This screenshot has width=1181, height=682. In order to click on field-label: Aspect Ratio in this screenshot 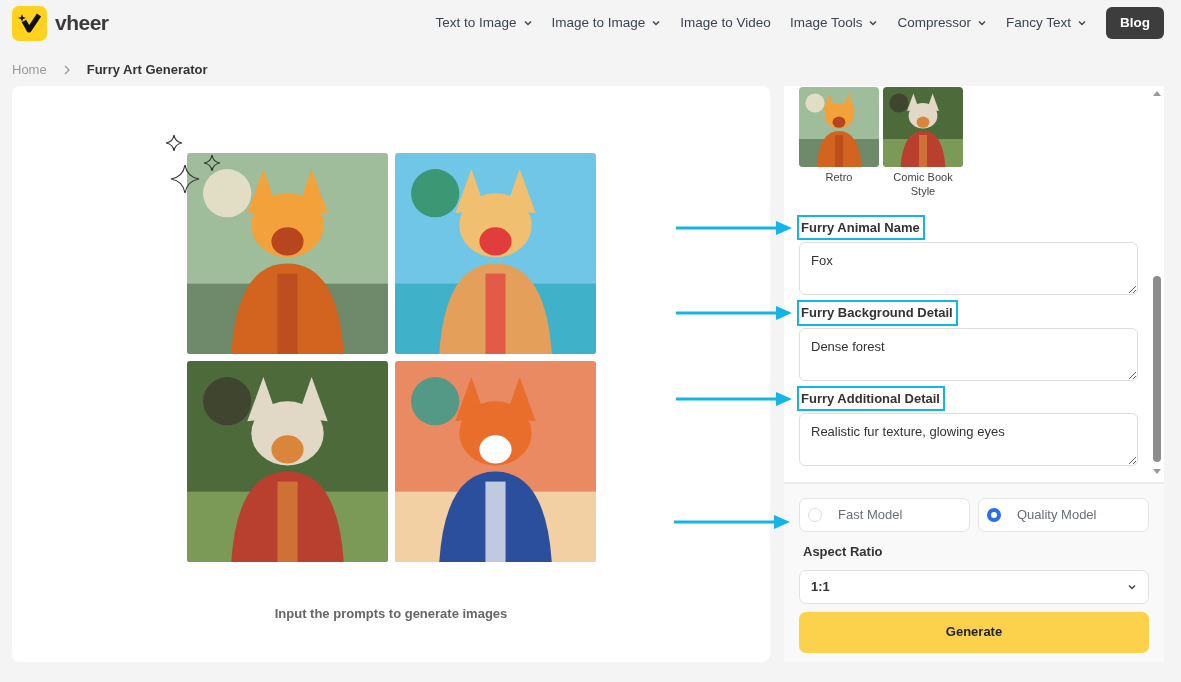, I will do `click(843, 552)`.